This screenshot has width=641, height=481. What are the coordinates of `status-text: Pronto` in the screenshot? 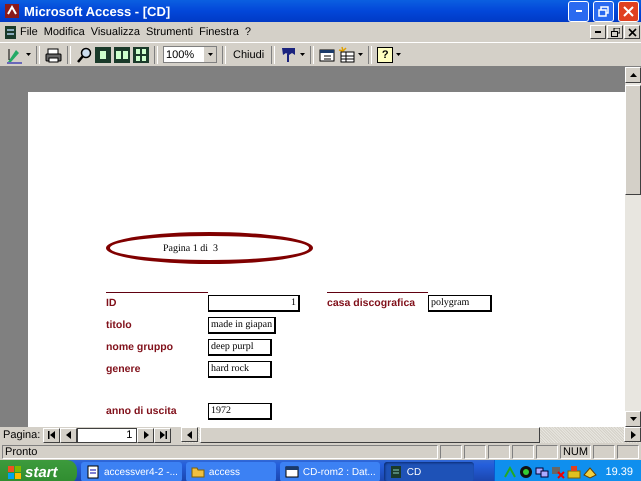 It's located at (220, 451).